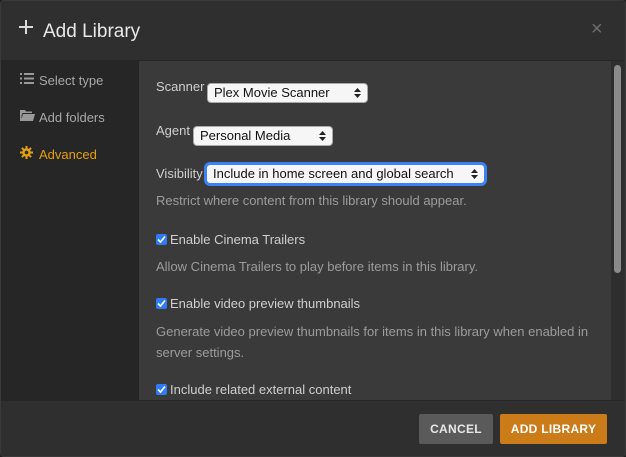 Image resolution: width=626 pixels, height=457 pixels. I want to click on external-content-checkbox, so click(161, 389).